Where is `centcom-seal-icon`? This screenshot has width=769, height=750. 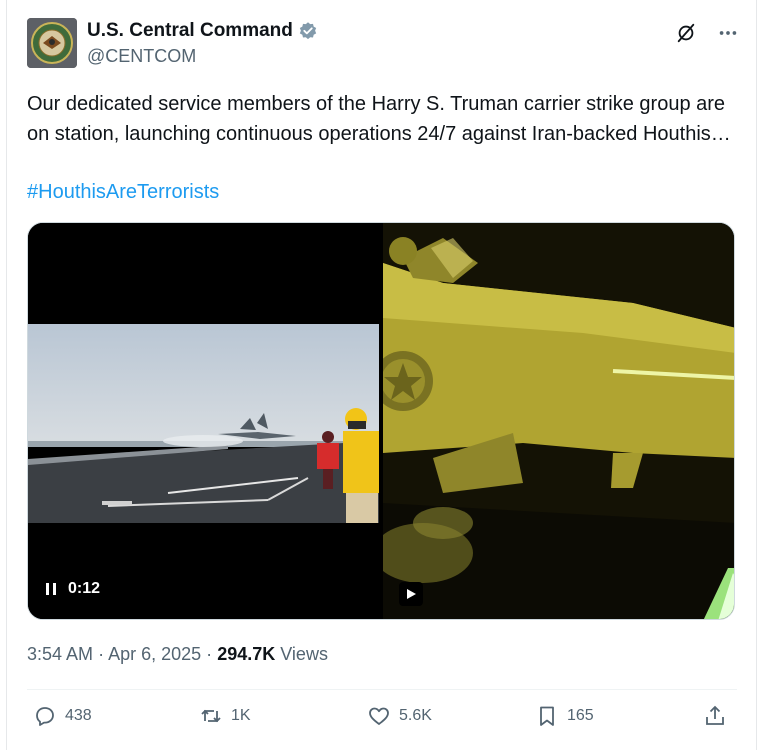
centcom-seal-icon is located at coordinates (52, 43).